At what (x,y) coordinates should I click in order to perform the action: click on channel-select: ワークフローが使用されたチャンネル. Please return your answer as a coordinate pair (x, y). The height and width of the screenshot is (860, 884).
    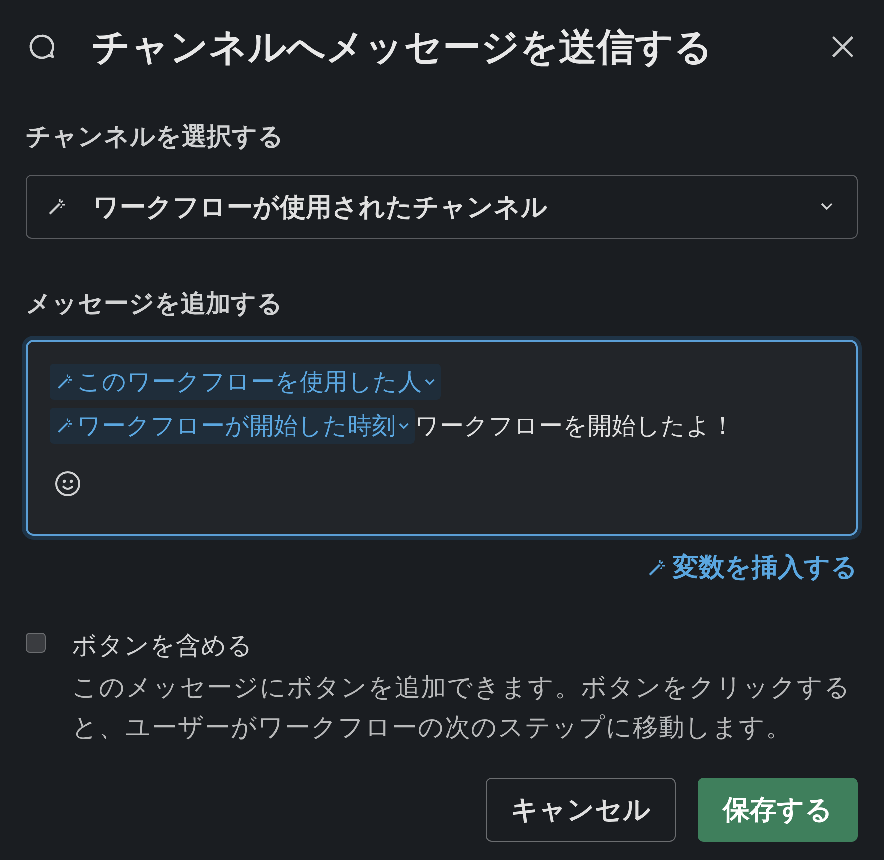
    Looking at the image, I should click on (442, 207).